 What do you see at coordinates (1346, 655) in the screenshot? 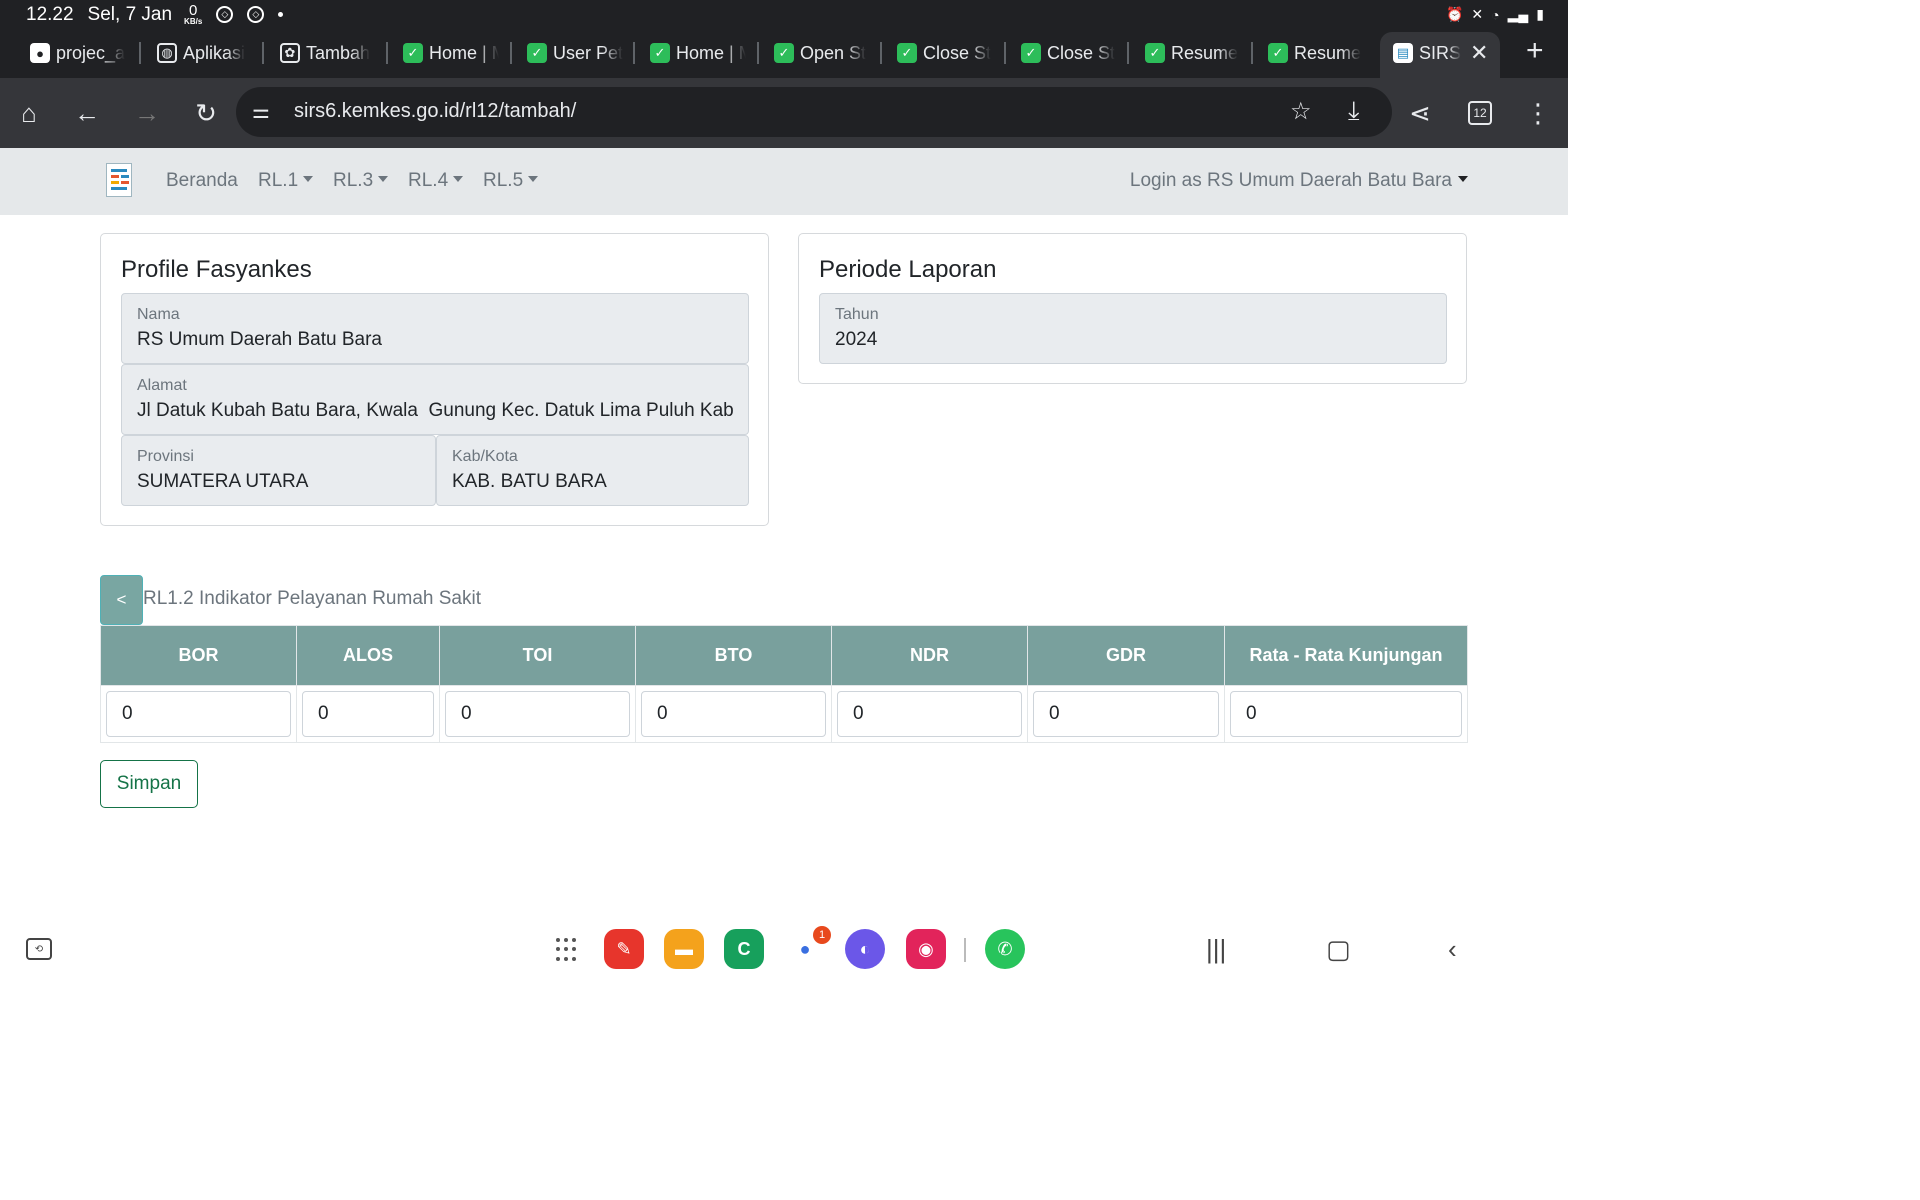
I see `header-rata-rata-kunjungan: Rata - Rata Kunjungan` at bounding box center [1346, 655].